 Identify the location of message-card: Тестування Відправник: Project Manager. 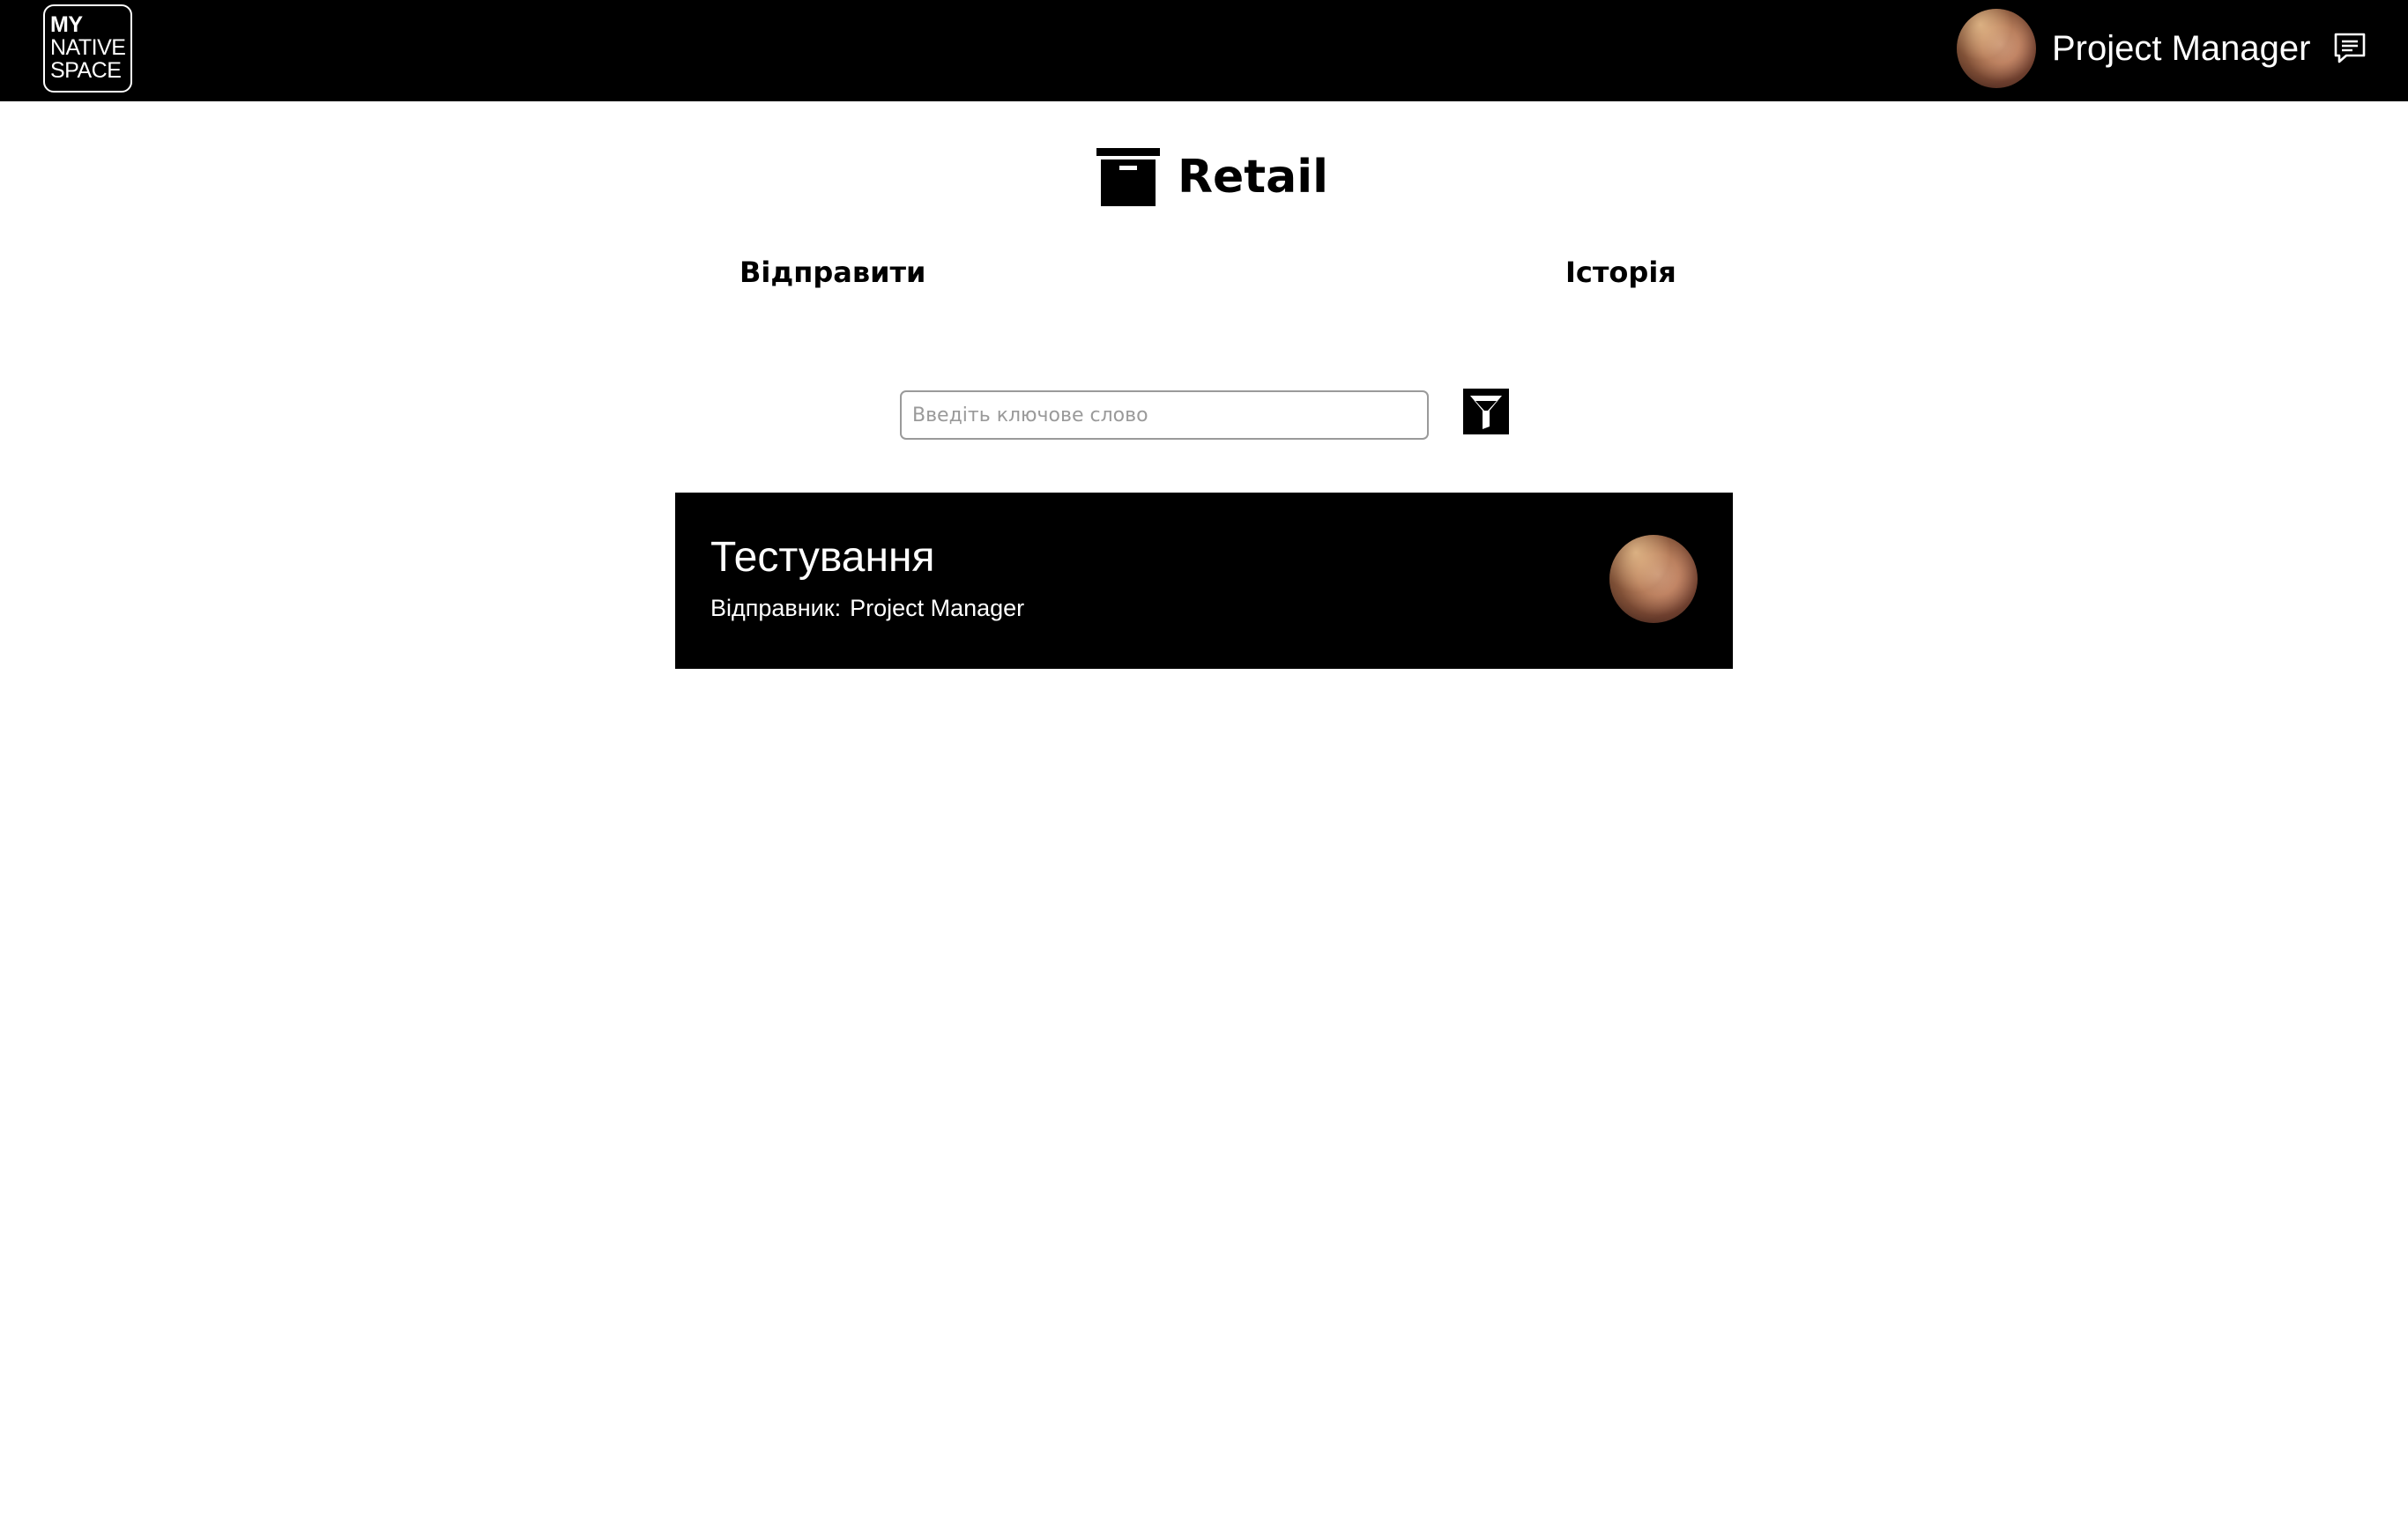
(1204, 581).